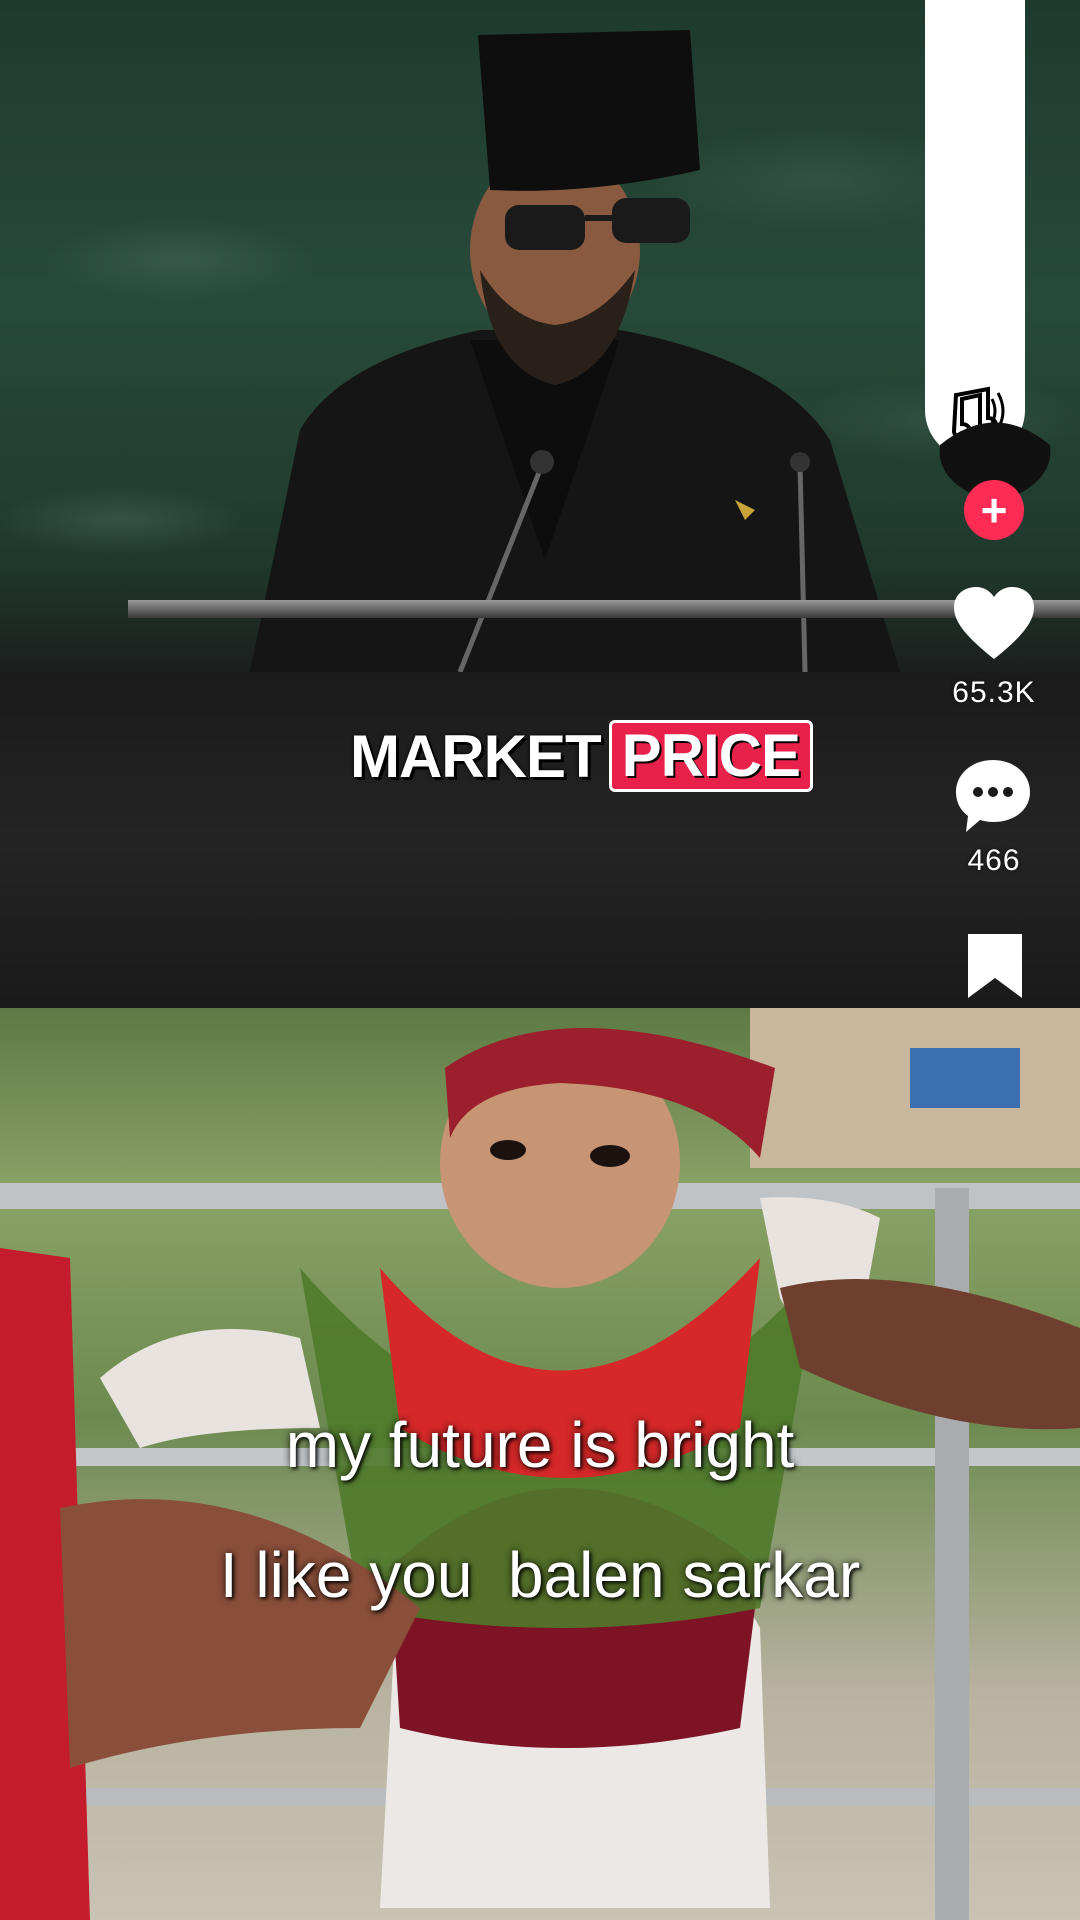 Image resolution: width=1080 pixels, height=1920 pixels. Describe the element at coordinates (994, 692) in the screenshot. I see `like-count: 65.3K` at that location.